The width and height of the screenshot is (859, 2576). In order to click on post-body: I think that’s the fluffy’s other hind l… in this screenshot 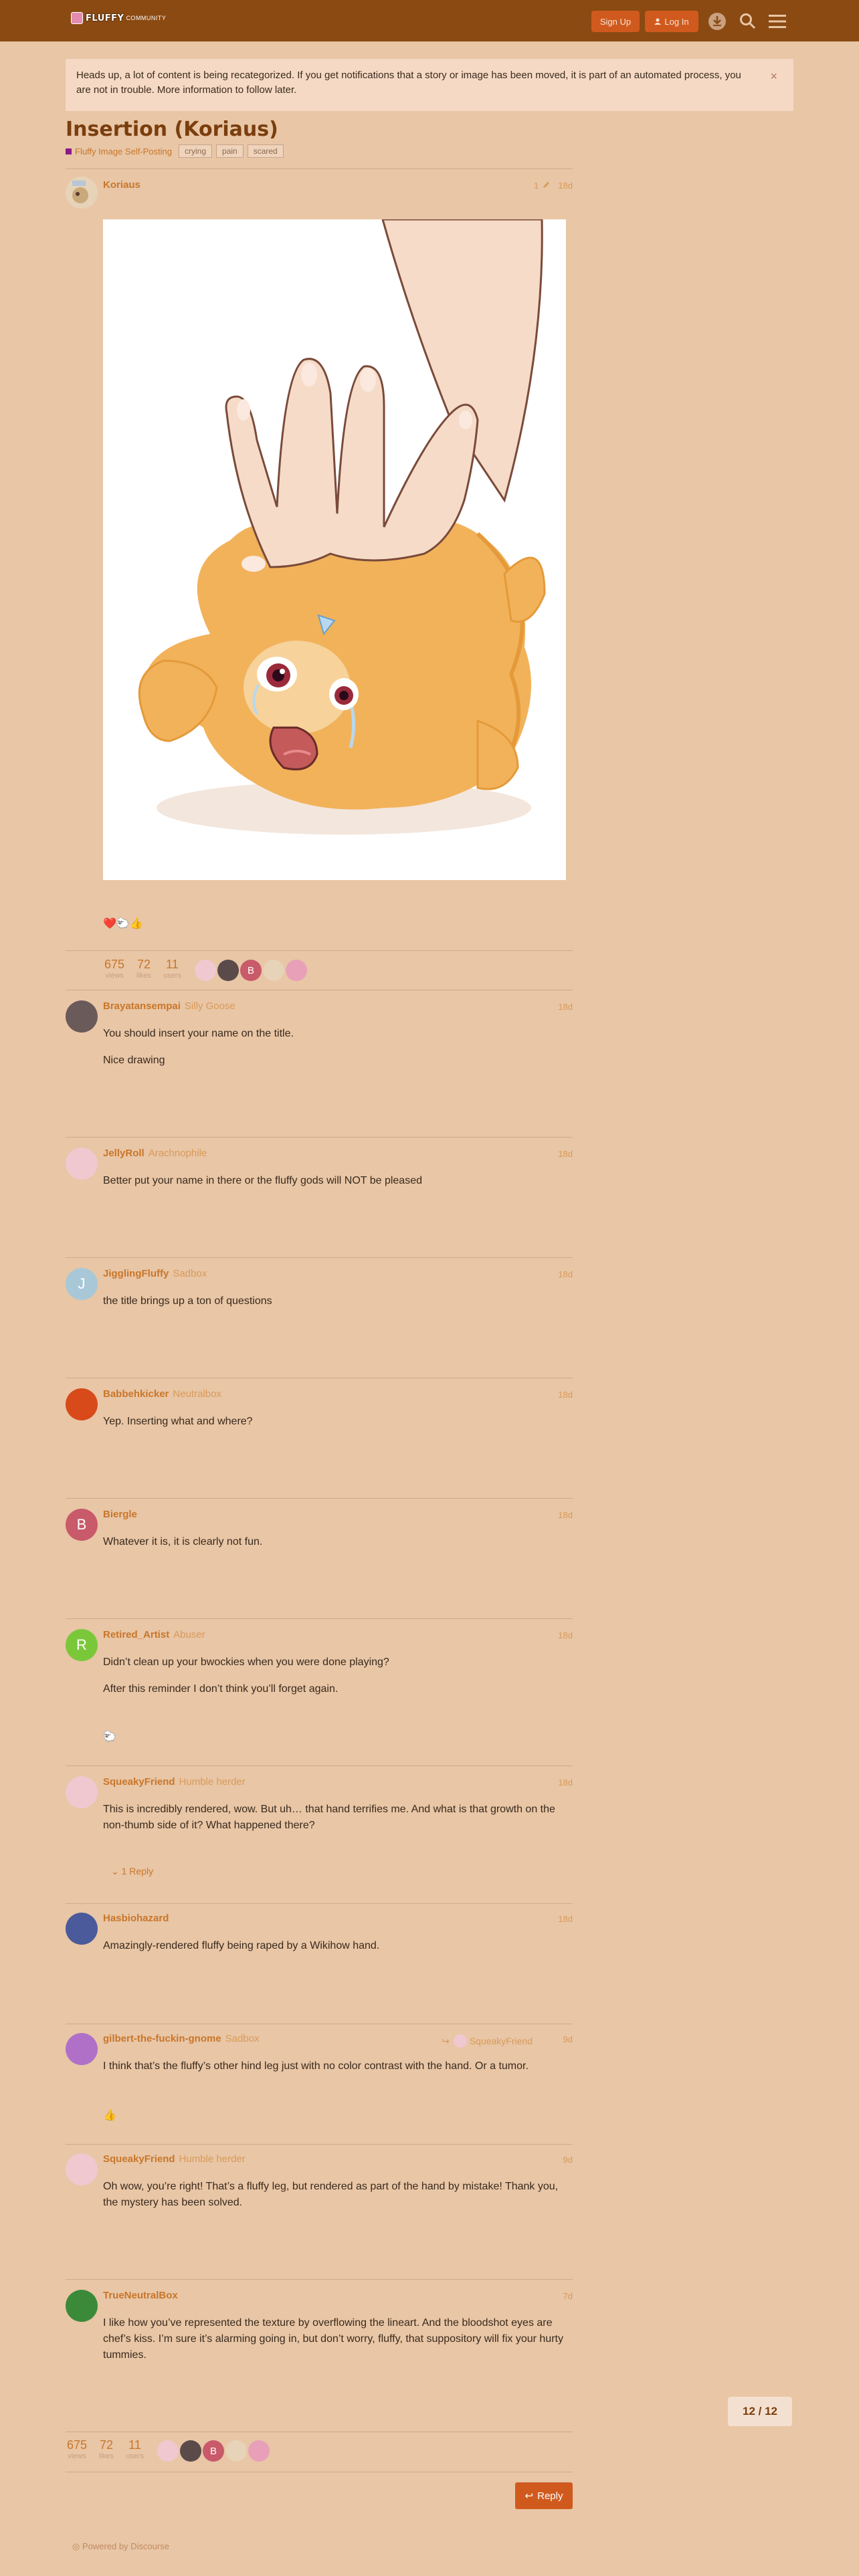, I will do `click(337, 2071)`.